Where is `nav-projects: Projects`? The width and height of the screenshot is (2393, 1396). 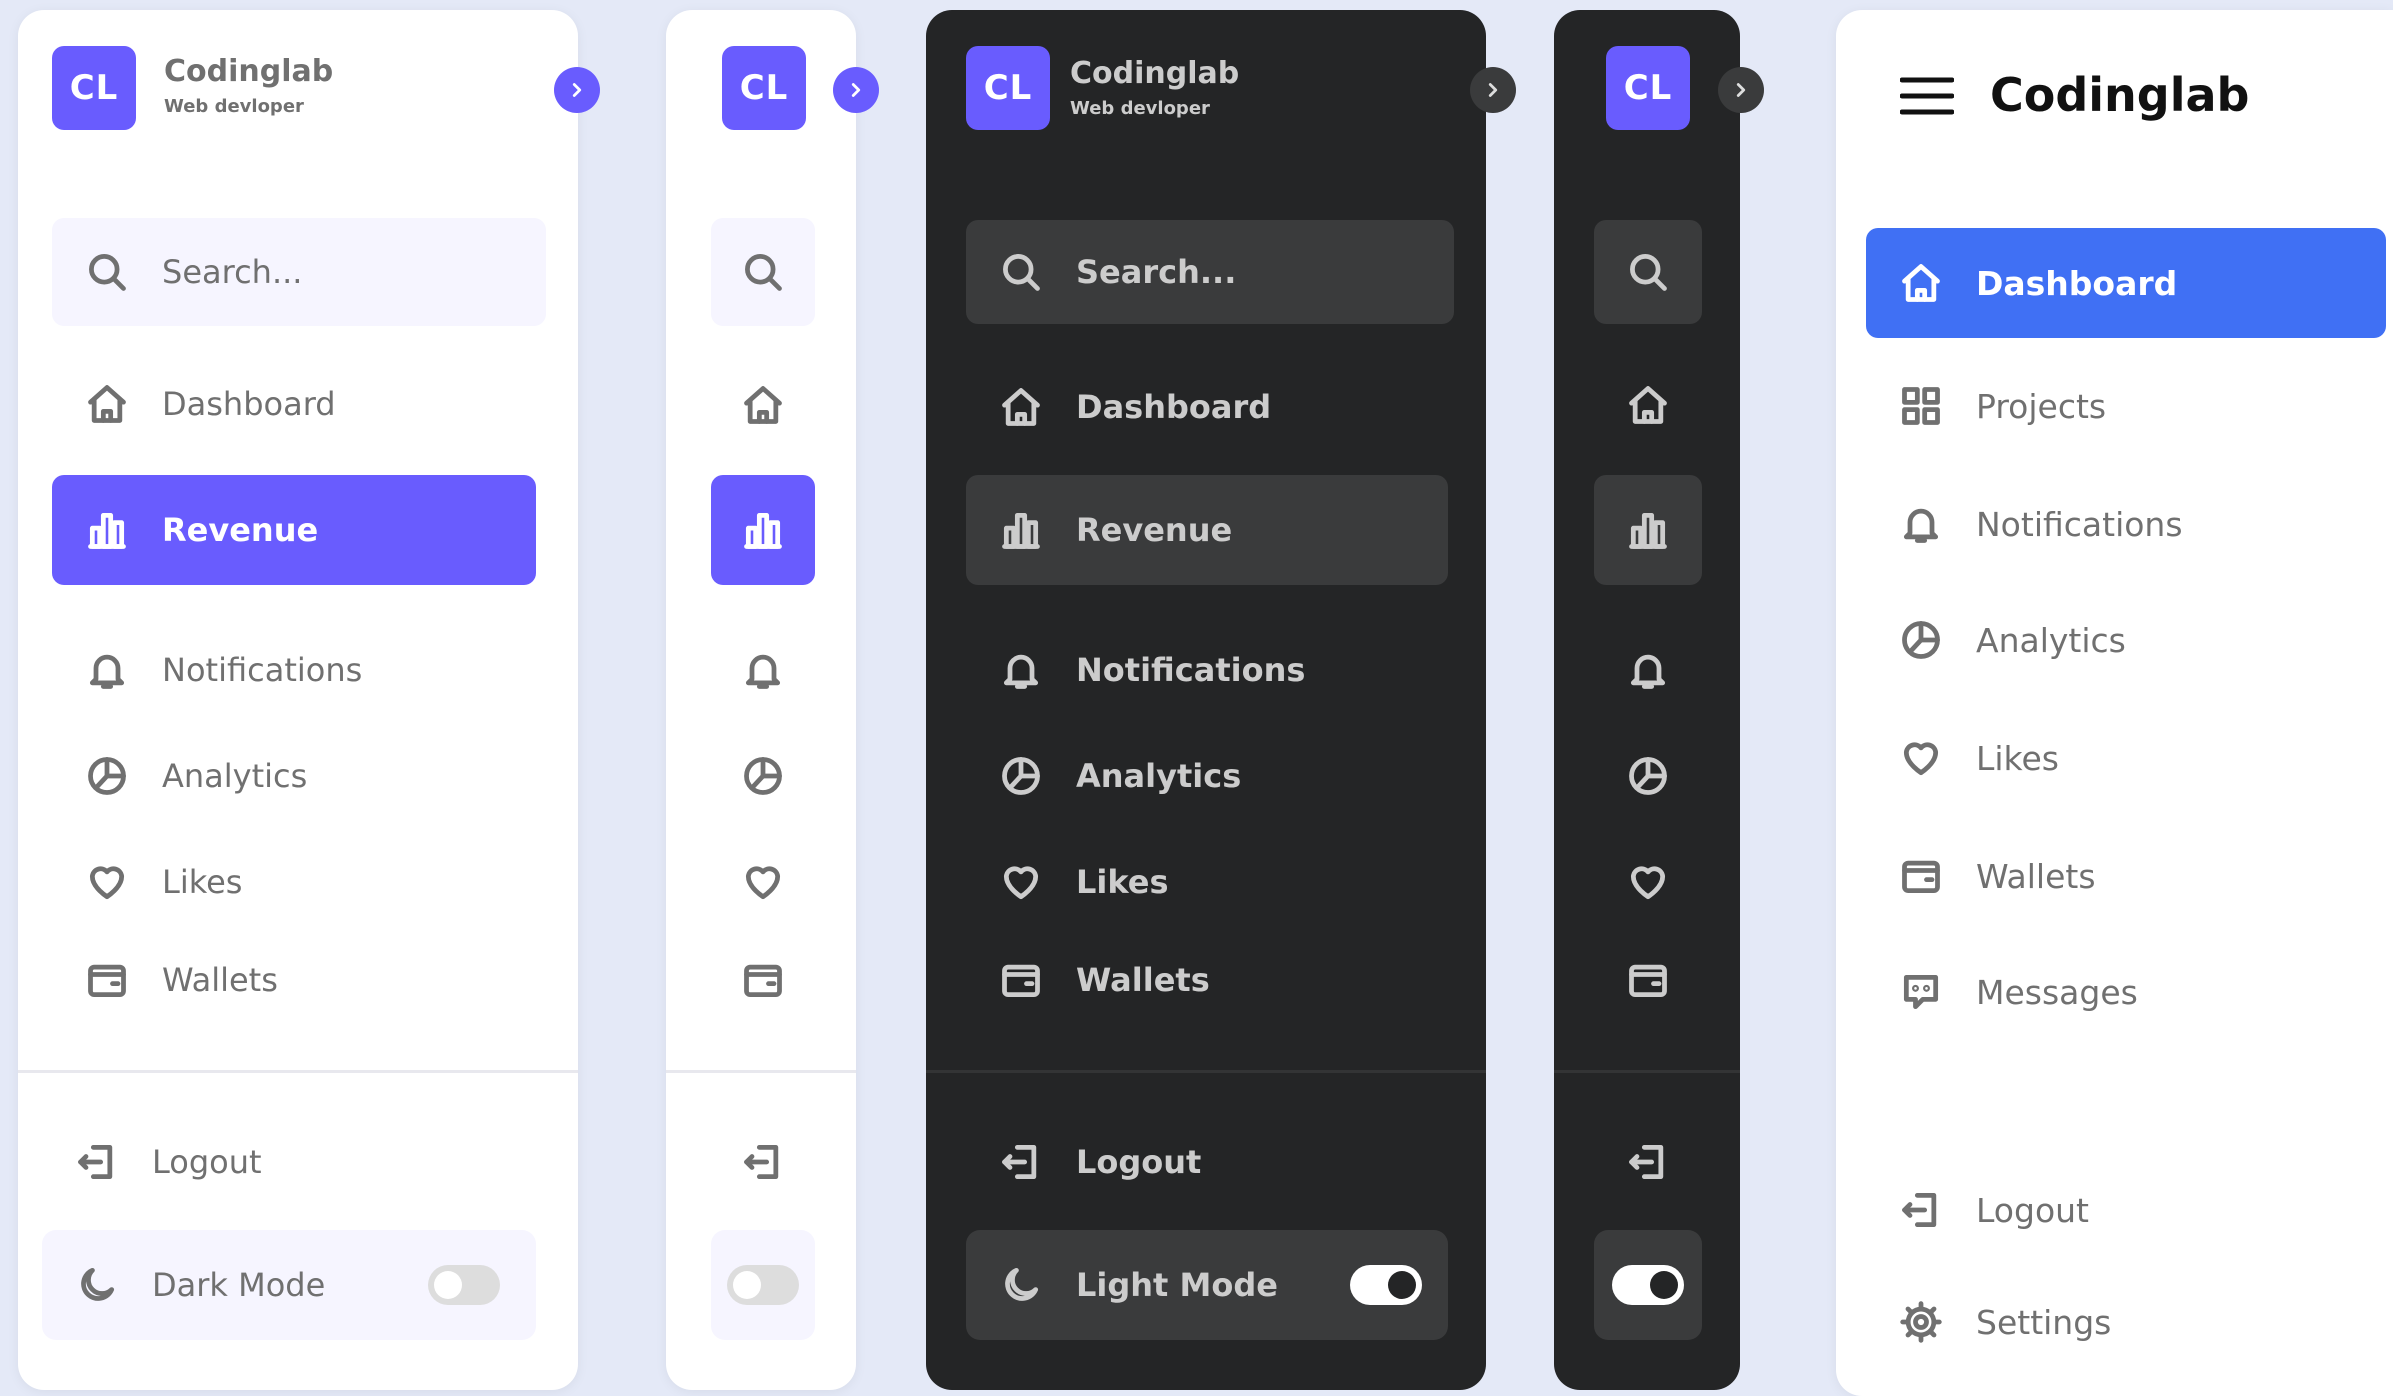 nav-projects: Projects is located at coordinates (2126, 406).